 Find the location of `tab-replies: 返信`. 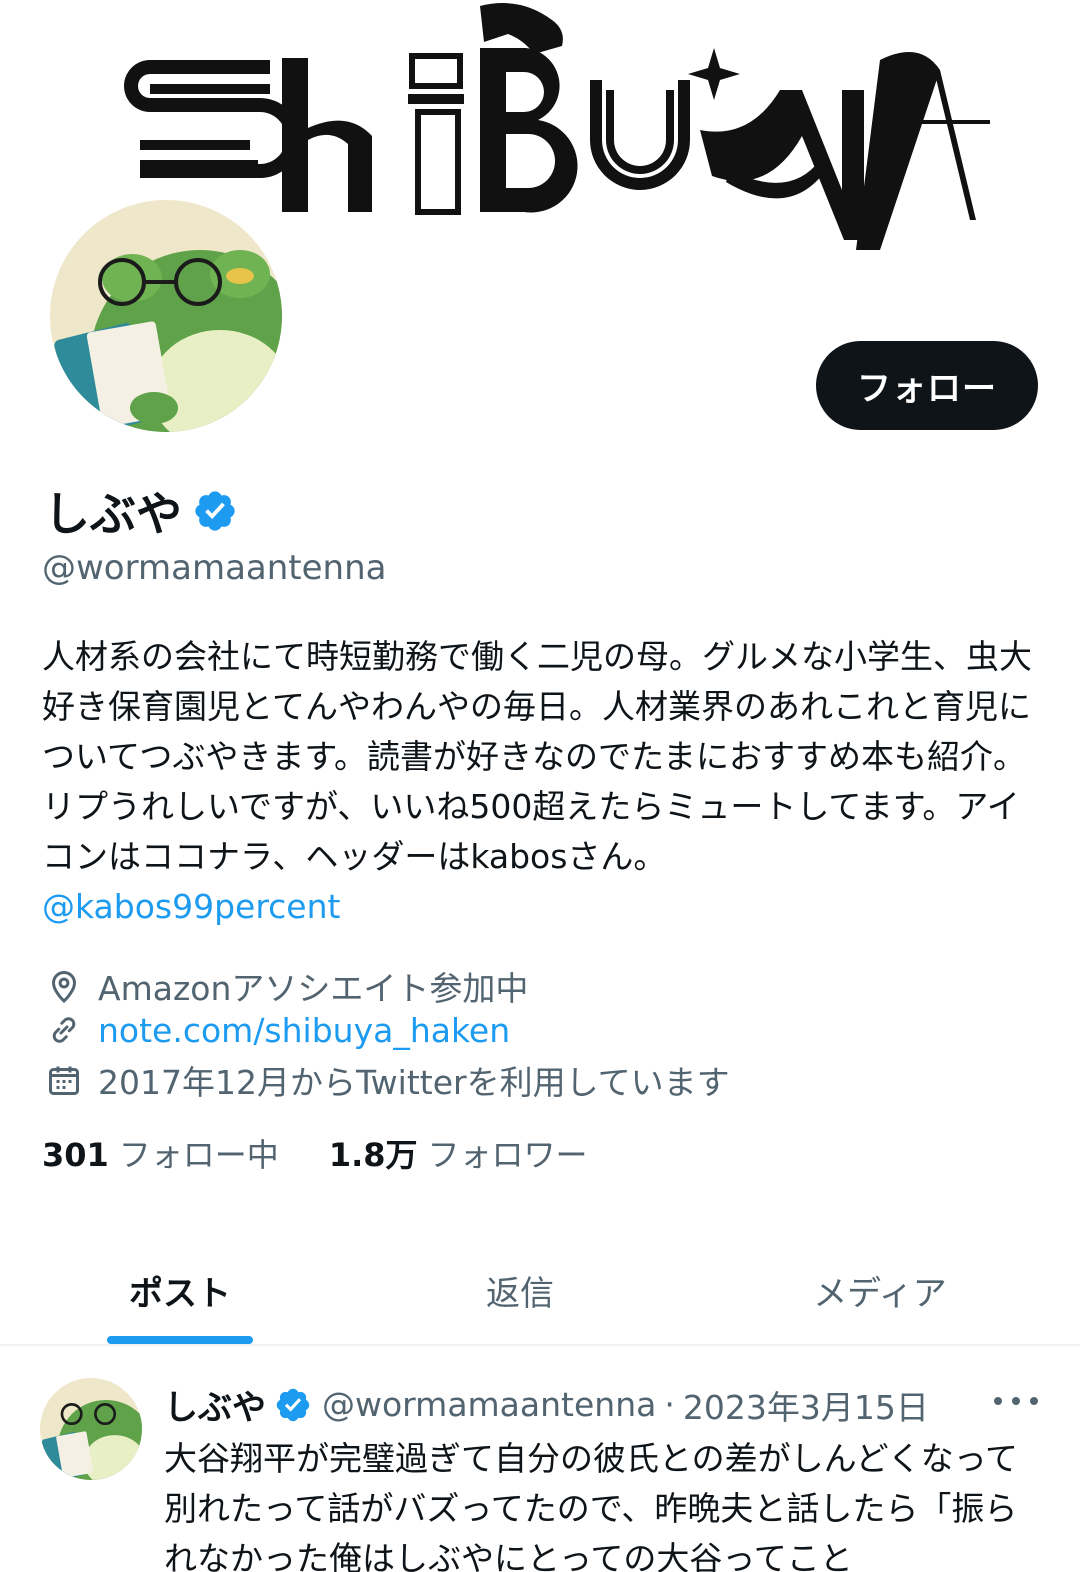

tab-replies: 返信 is located at coordinates (520, 1290).